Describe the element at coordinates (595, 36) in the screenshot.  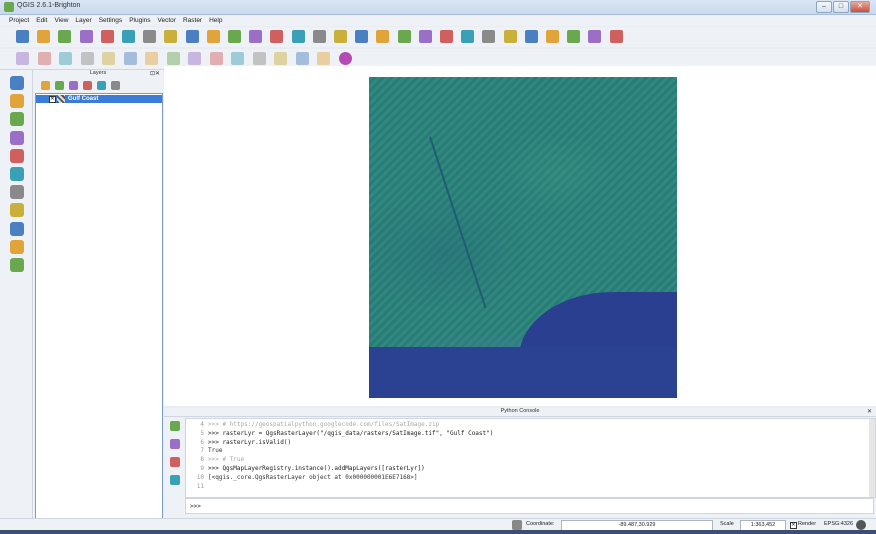
I see `label-icon` at that location.